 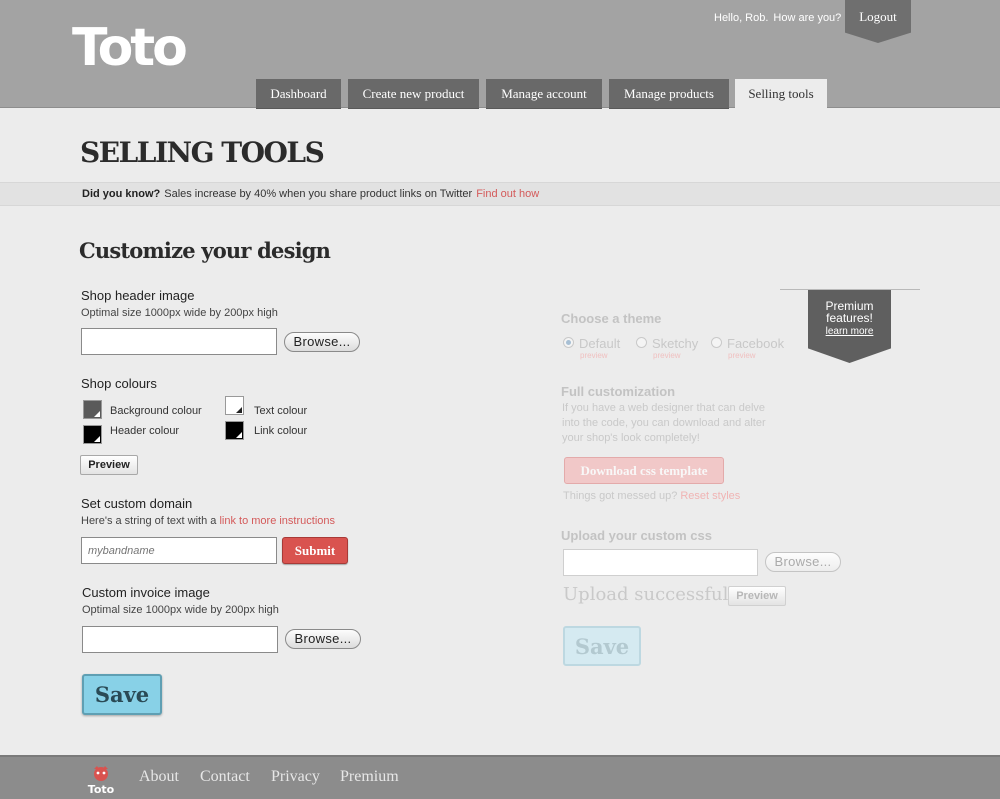 What do you see at coordinates (660, 562) in the screenshot?
I see `upload-css-field` at bounding box center [660, 562].